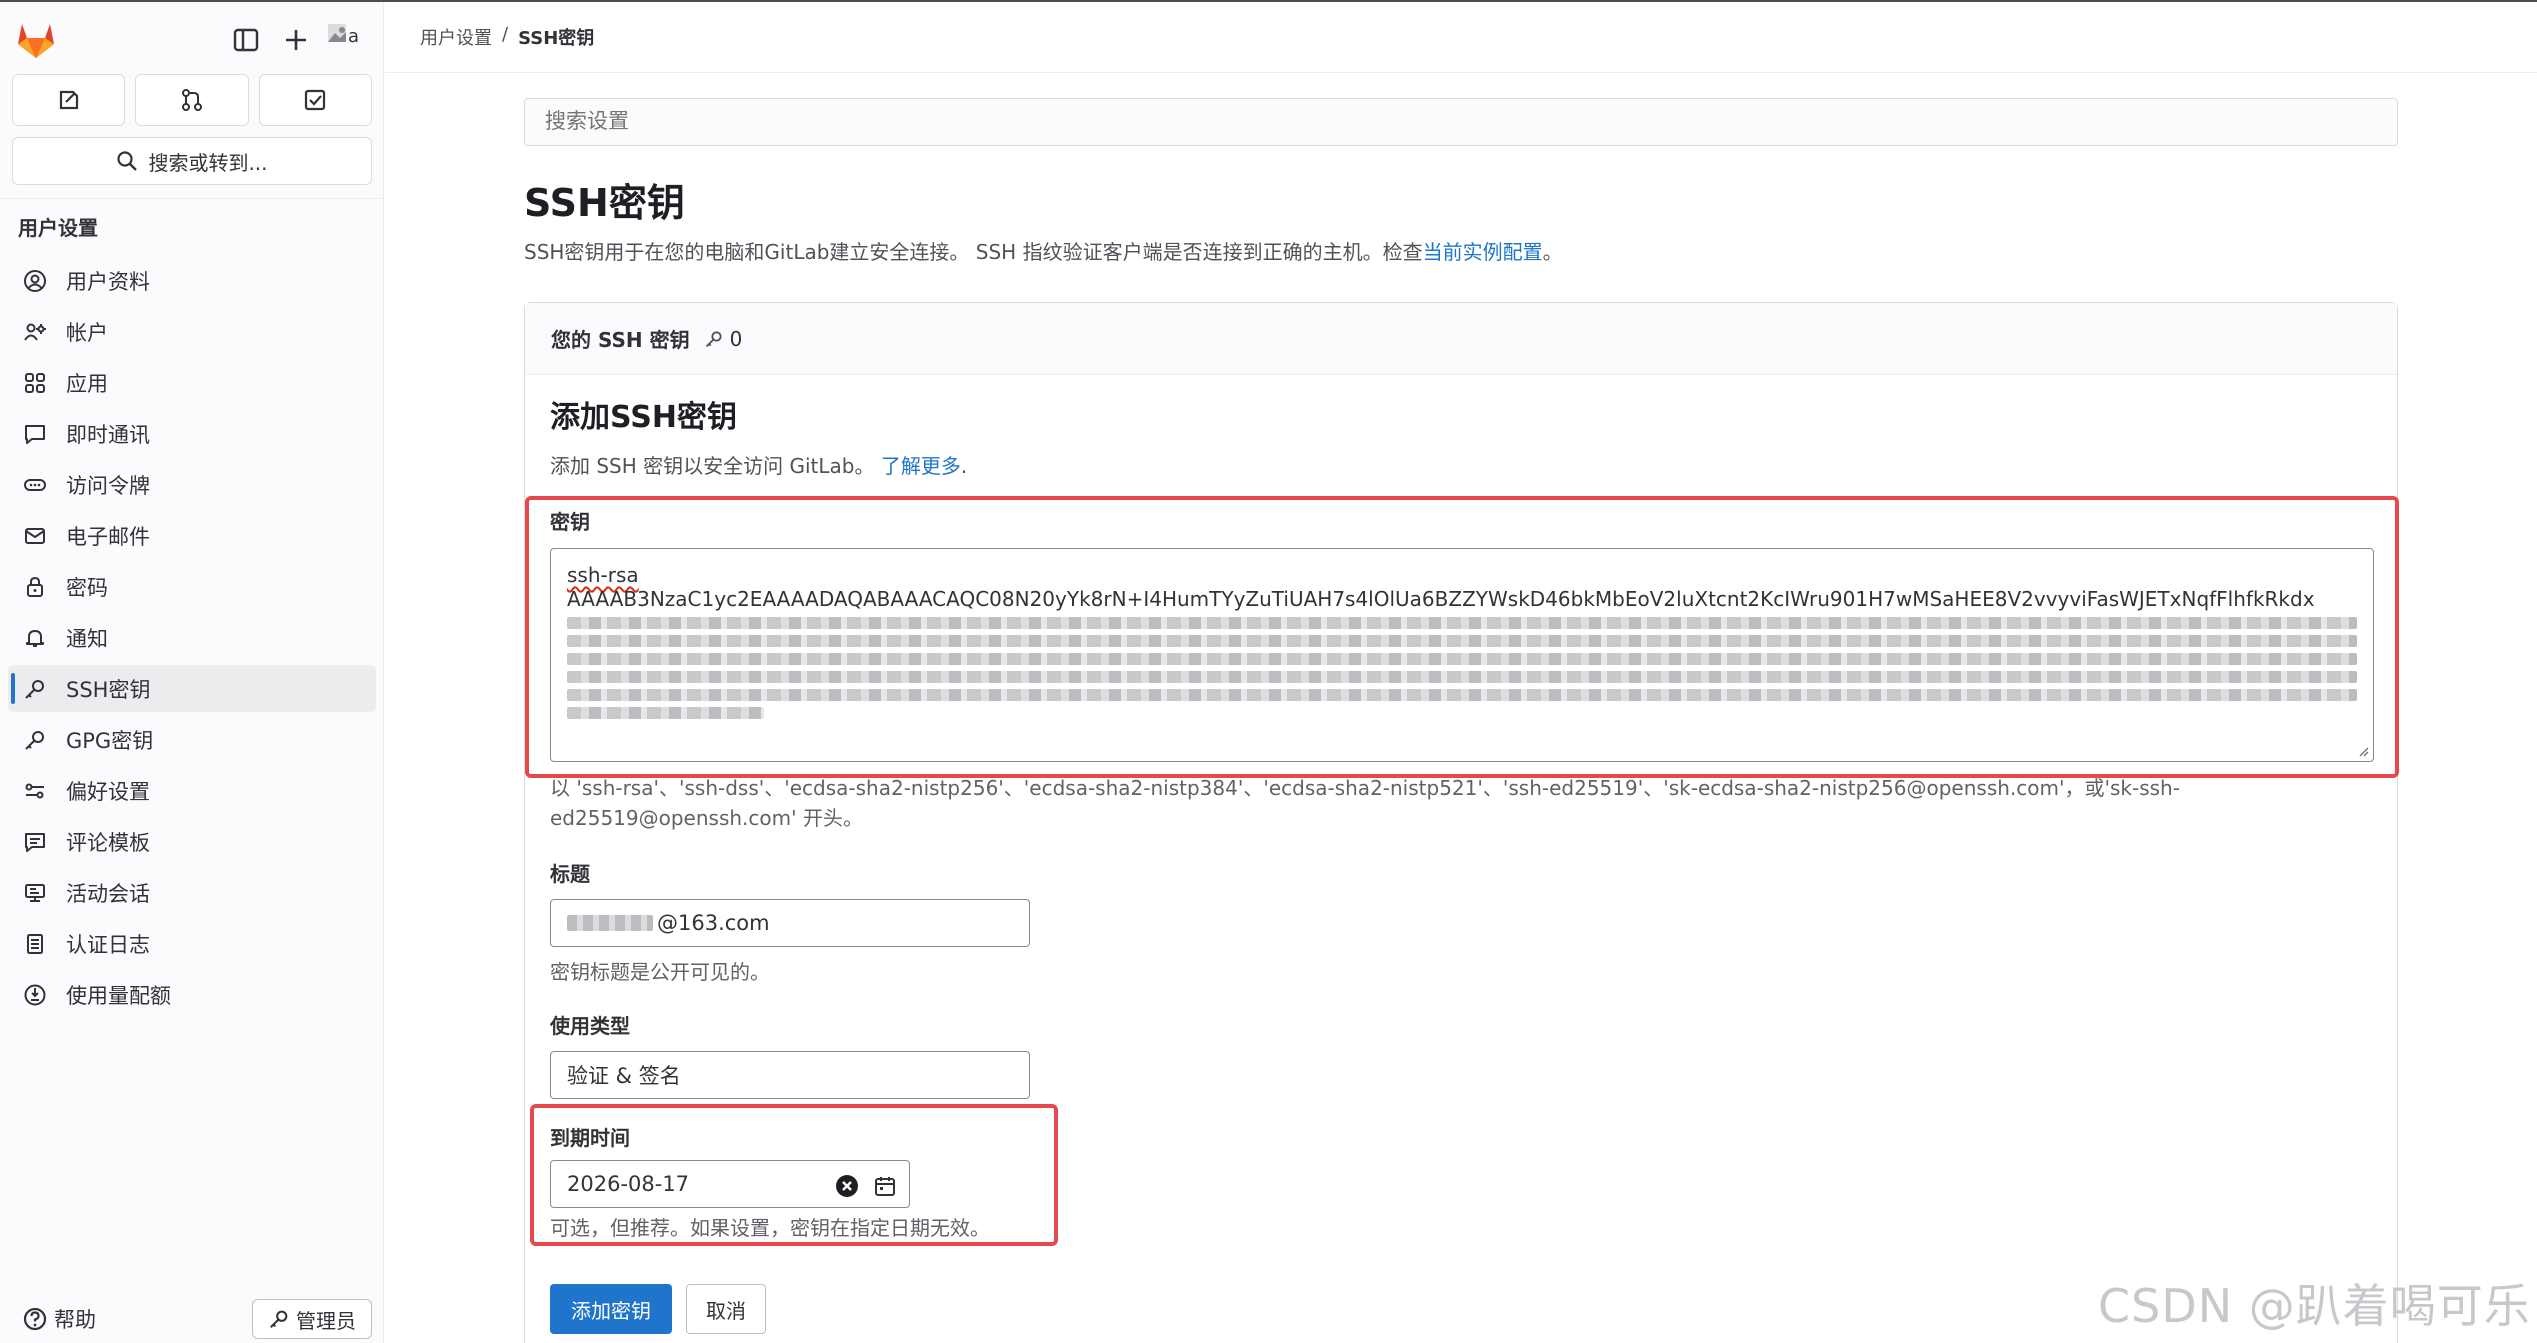 This screenshot has width=2537, height=1343. I want to click on log-icon, so click(35, 944).